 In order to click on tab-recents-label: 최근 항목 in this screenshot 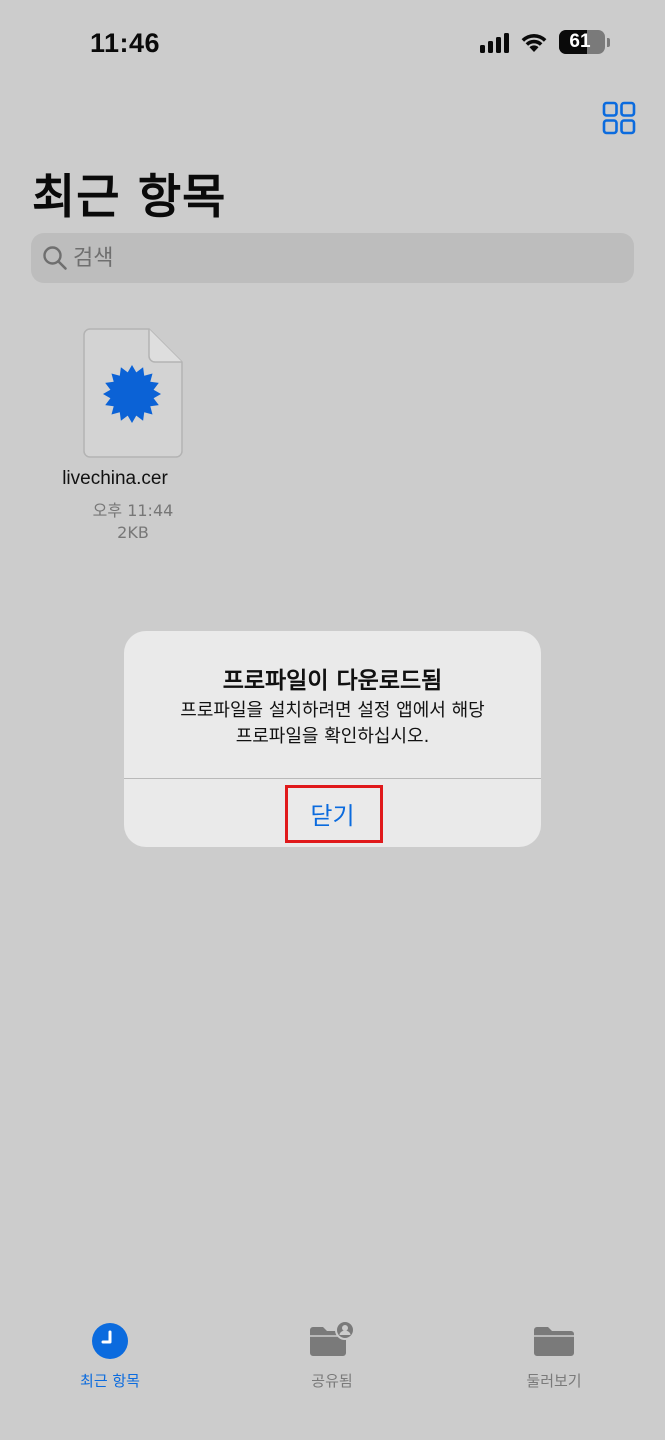, I will do `click(110, 1381)`.